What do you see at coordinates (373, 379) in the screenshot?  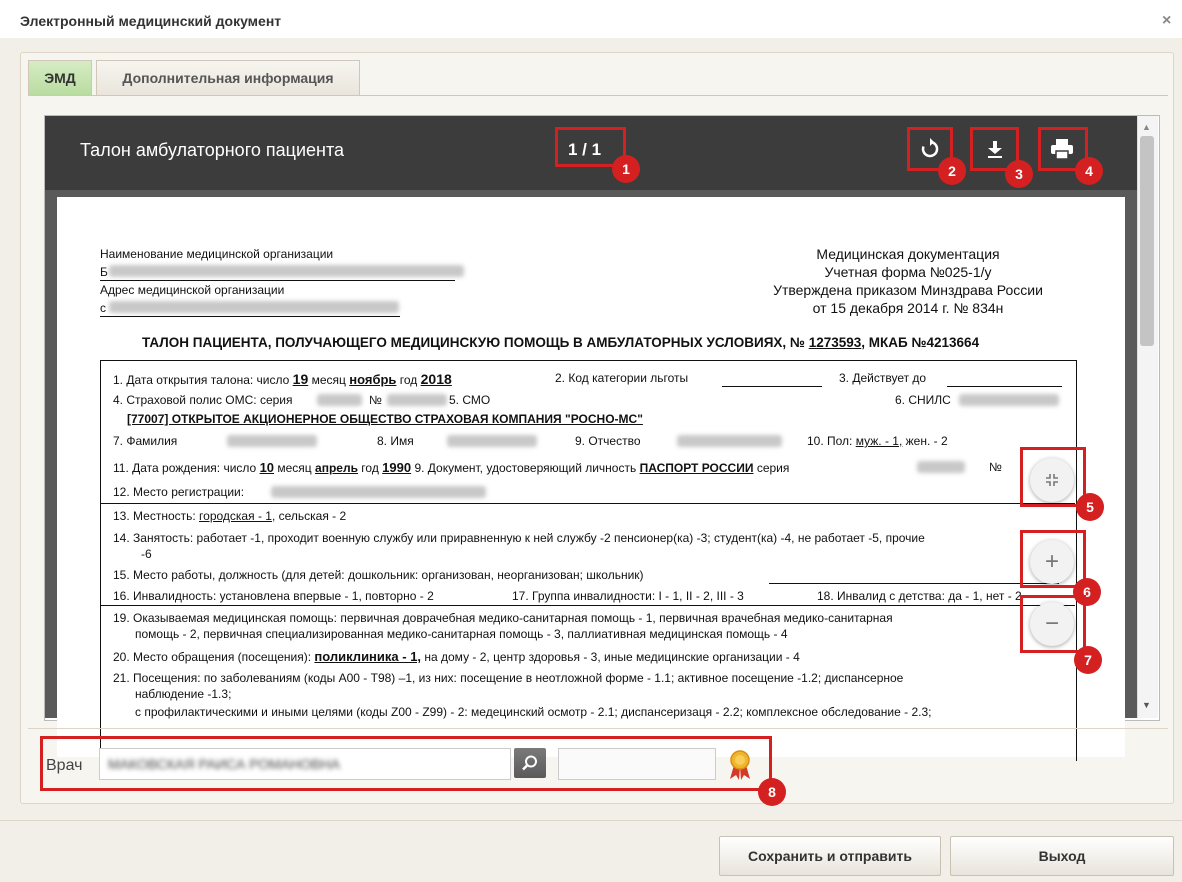 I see `open-month: ноябрь` at bounding box center [373, 379].